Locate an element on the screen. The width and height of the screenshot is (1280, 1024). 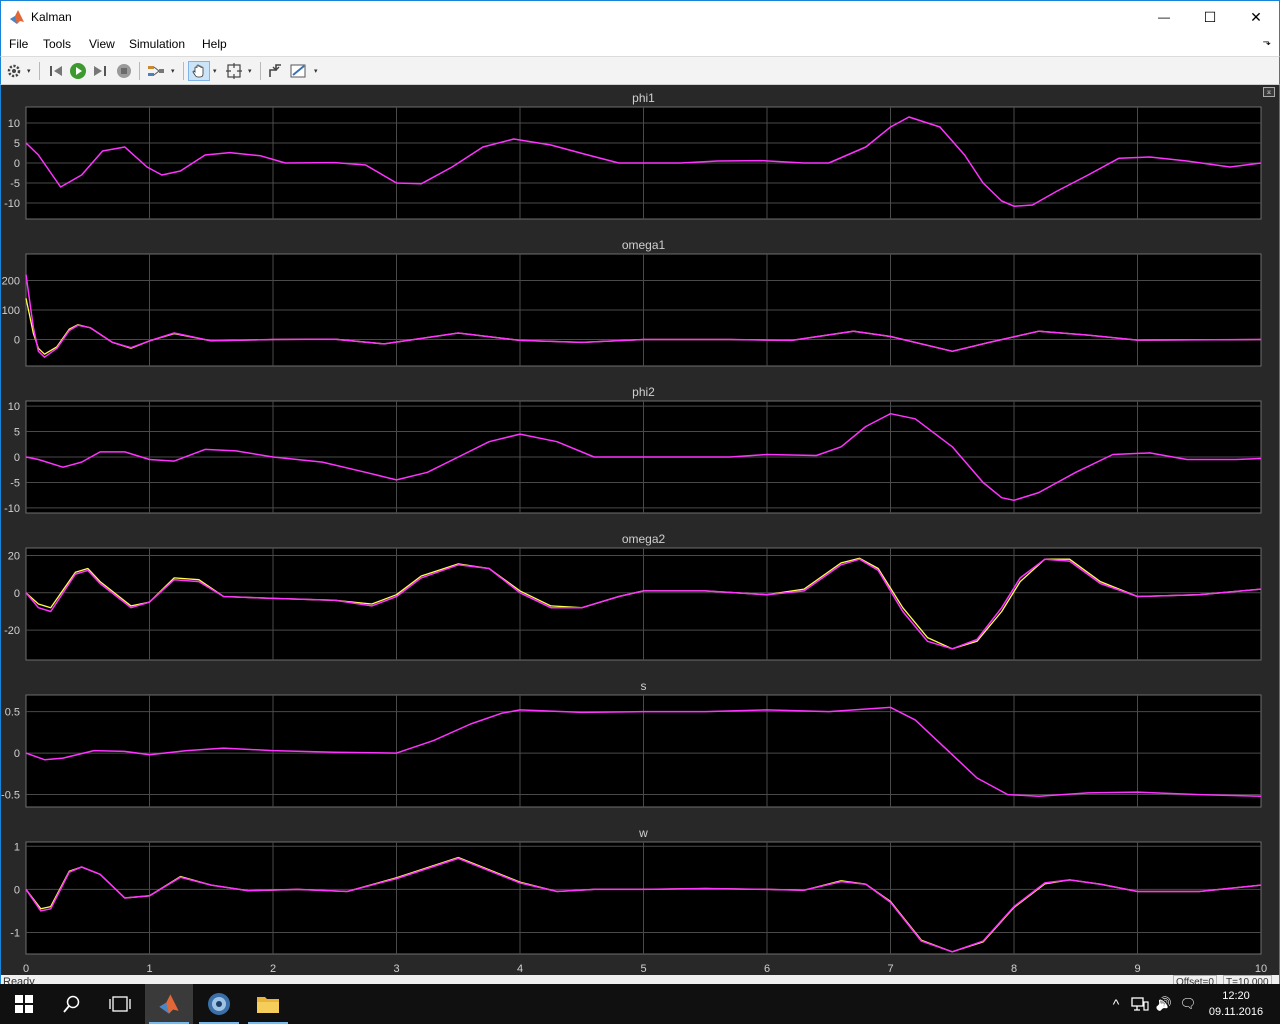
plot-title: omega2 is located at coordinates (644, 539).